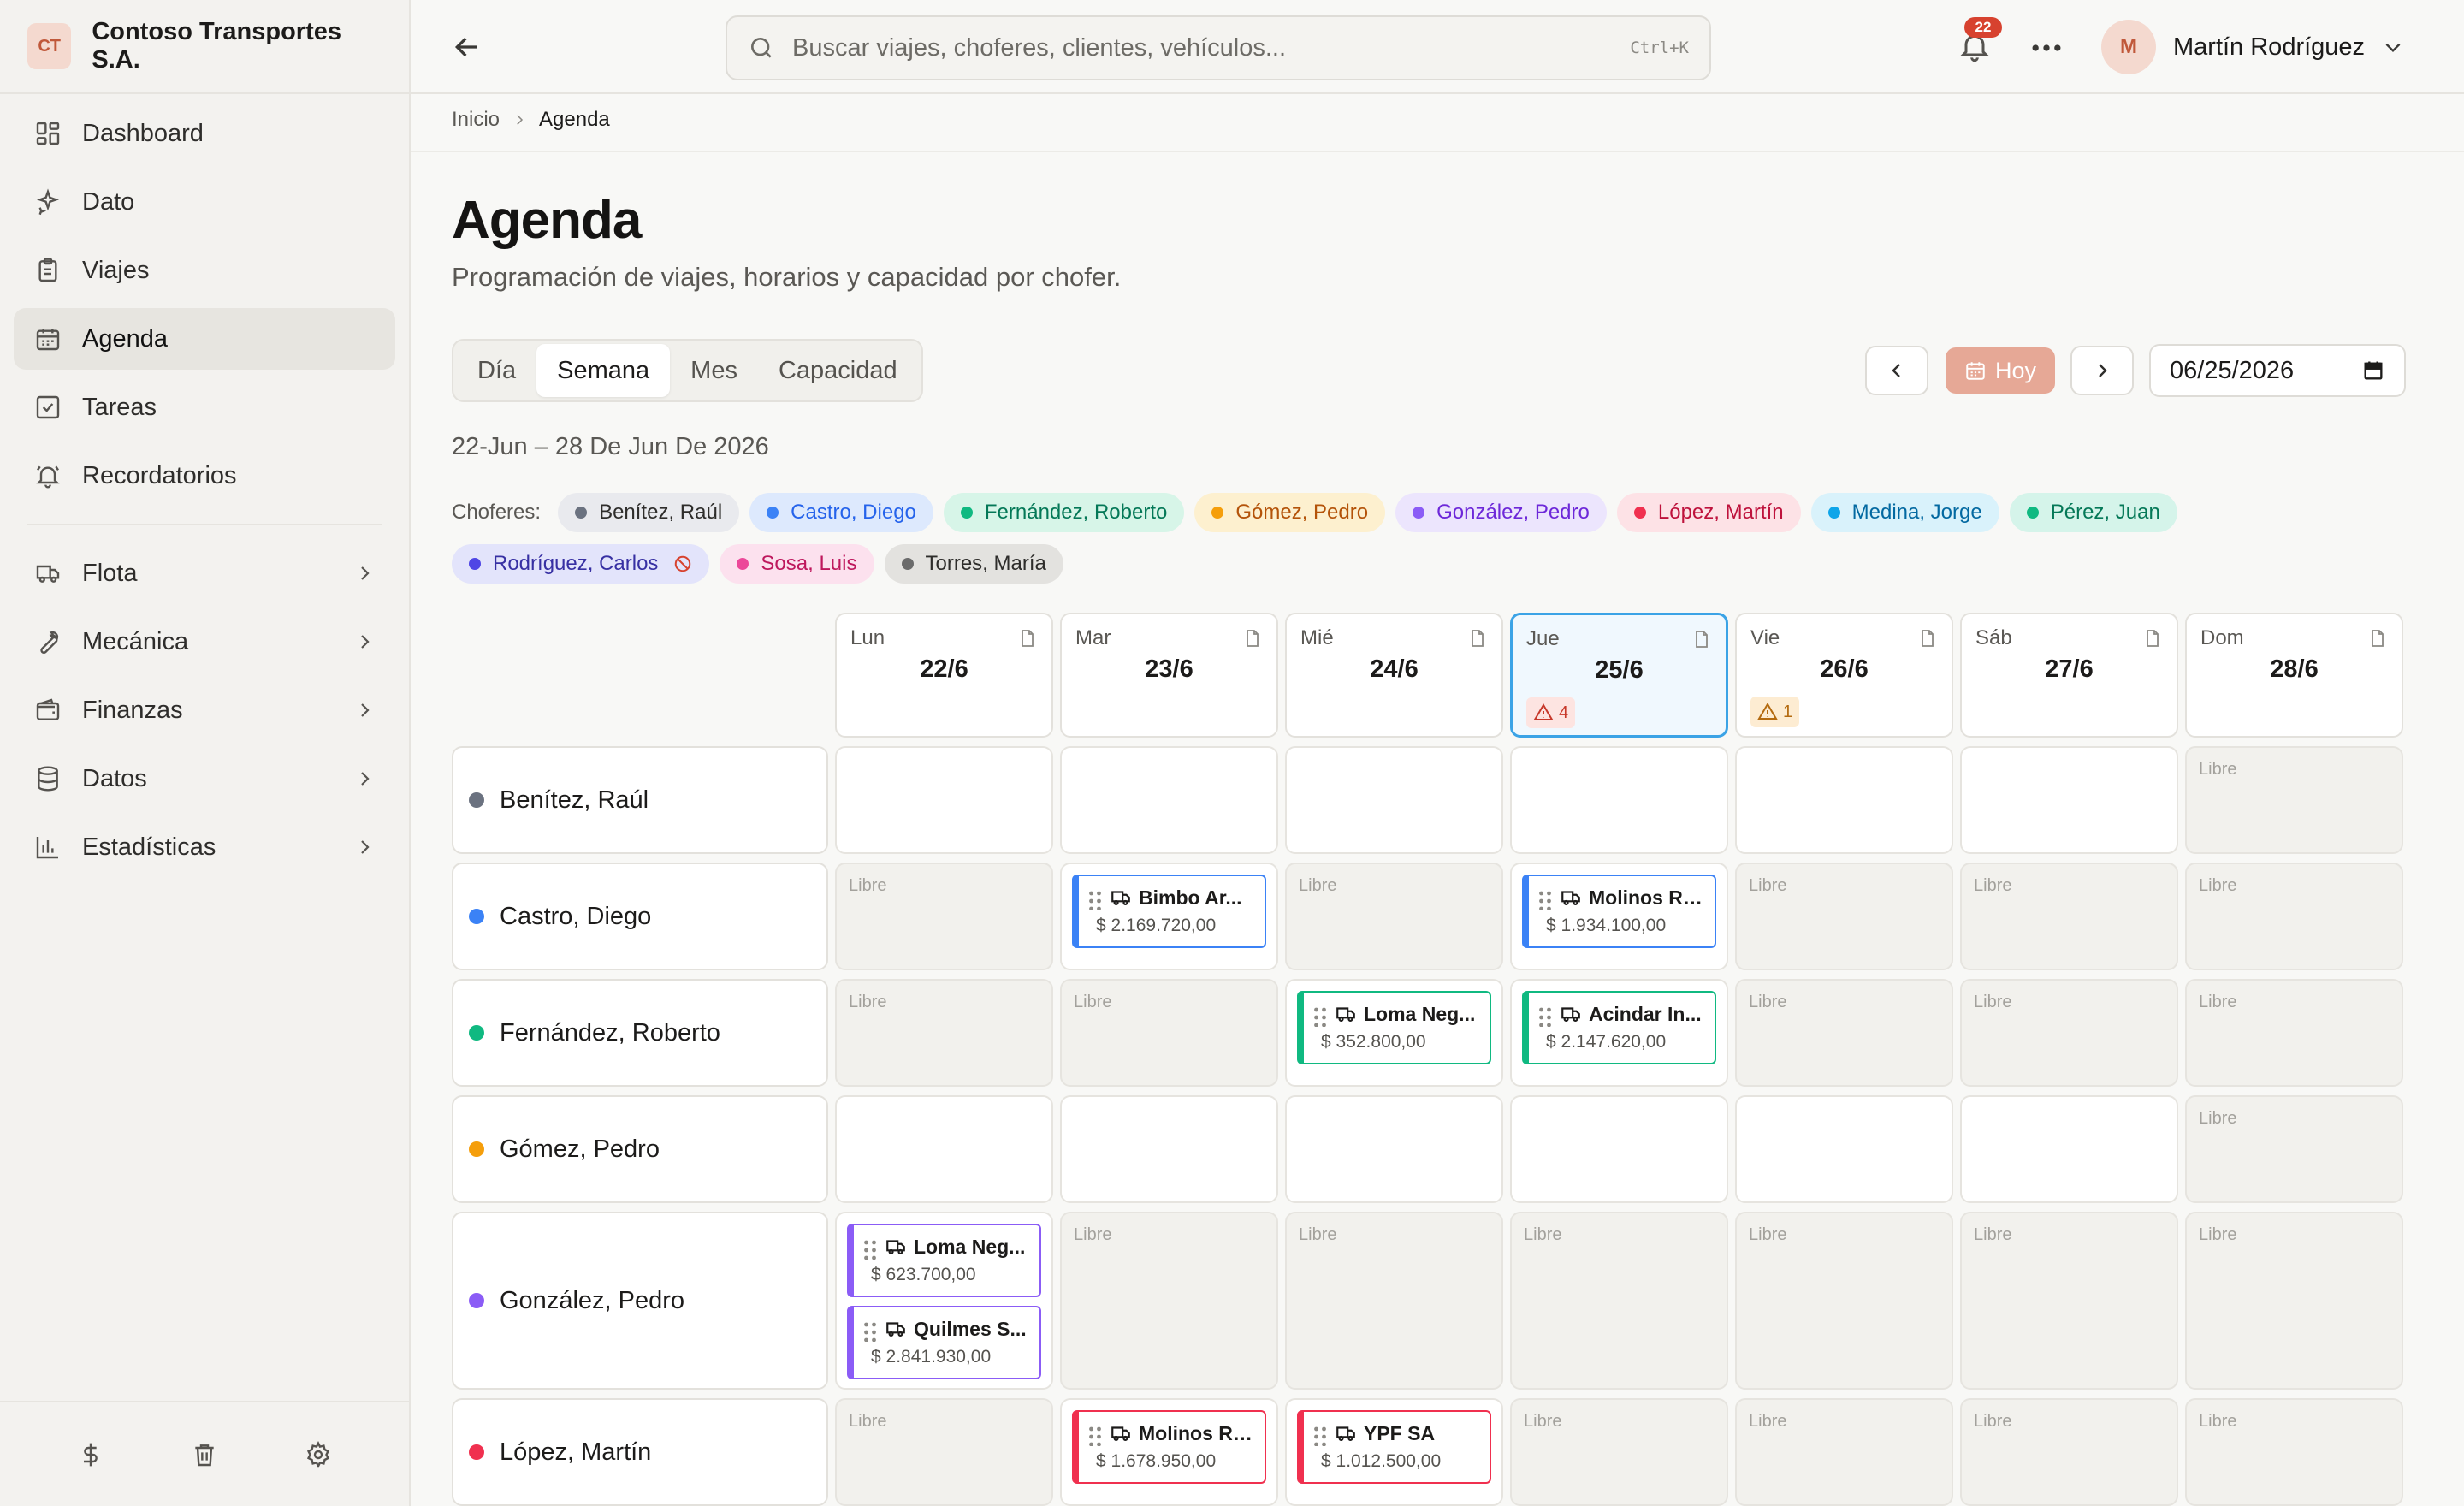  Describe the element at coordinates (204, 642) in the screenshot. I see `sidebar-item-mecanica: Mecánica` at that location.